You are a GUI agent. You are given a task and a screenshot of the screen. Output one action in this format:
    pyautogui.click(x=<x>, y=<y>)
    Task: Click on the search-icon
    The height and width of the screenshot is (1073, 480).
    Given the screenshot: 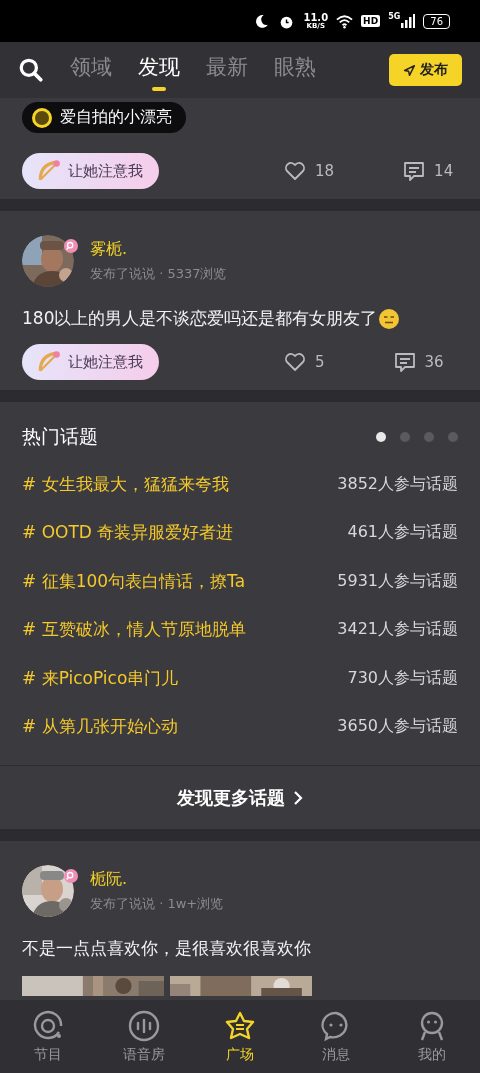 What is the action you would take?
    pyautogui.click(x=31, y=70)
    